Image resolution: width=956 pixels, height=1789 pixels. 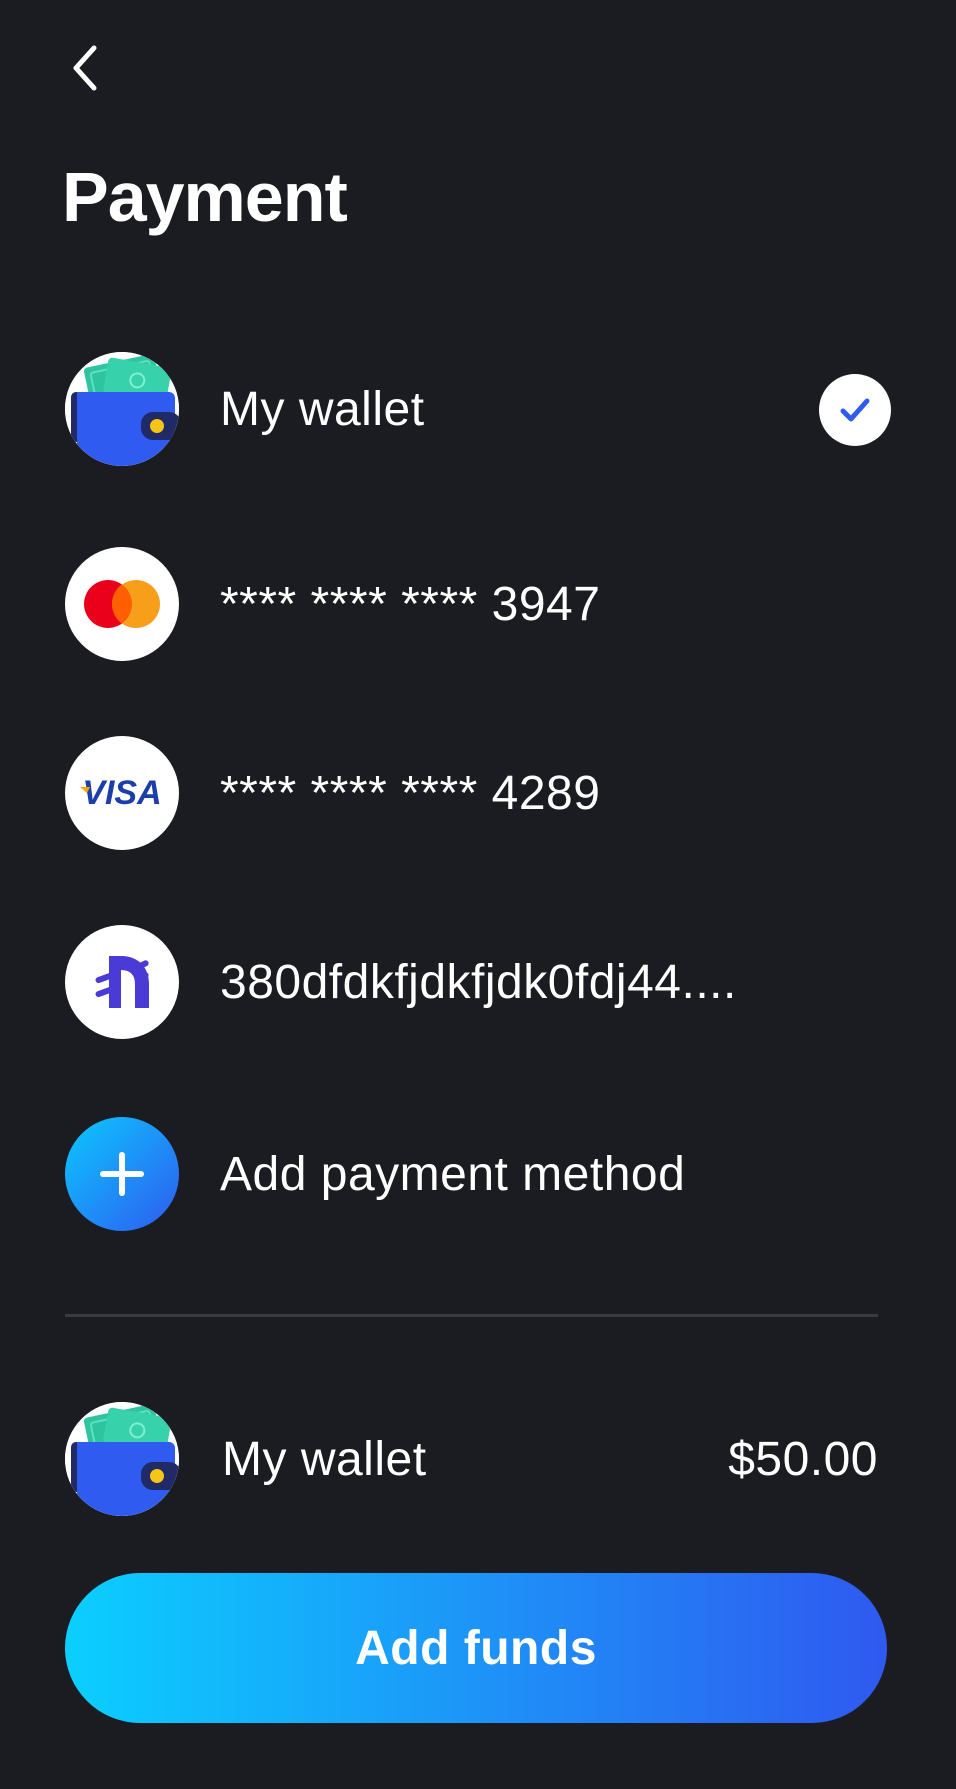 I want to click on method-label: **** **** **** 4289, so click(x=410, y=793).